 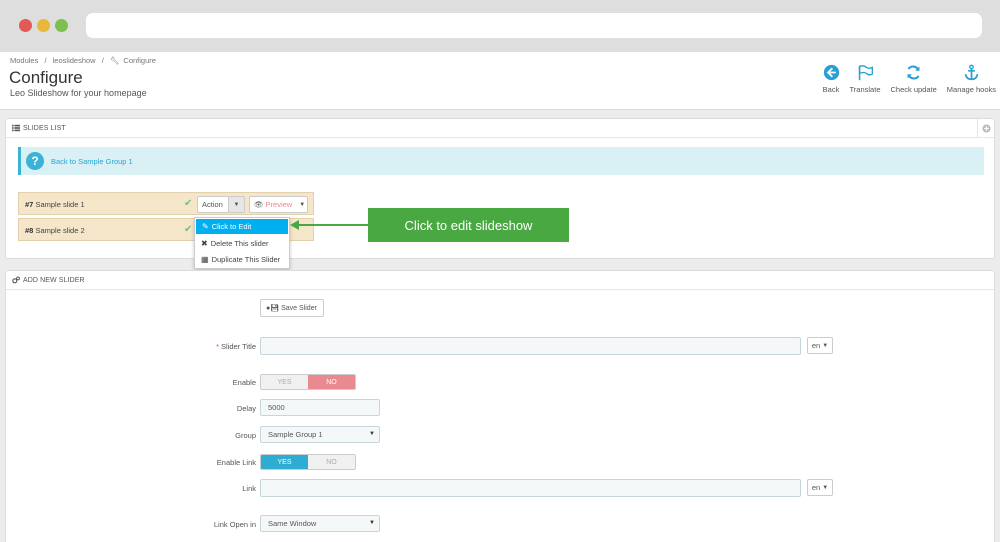 I want to click on slide-id: #8, so click(x=29, y=230).